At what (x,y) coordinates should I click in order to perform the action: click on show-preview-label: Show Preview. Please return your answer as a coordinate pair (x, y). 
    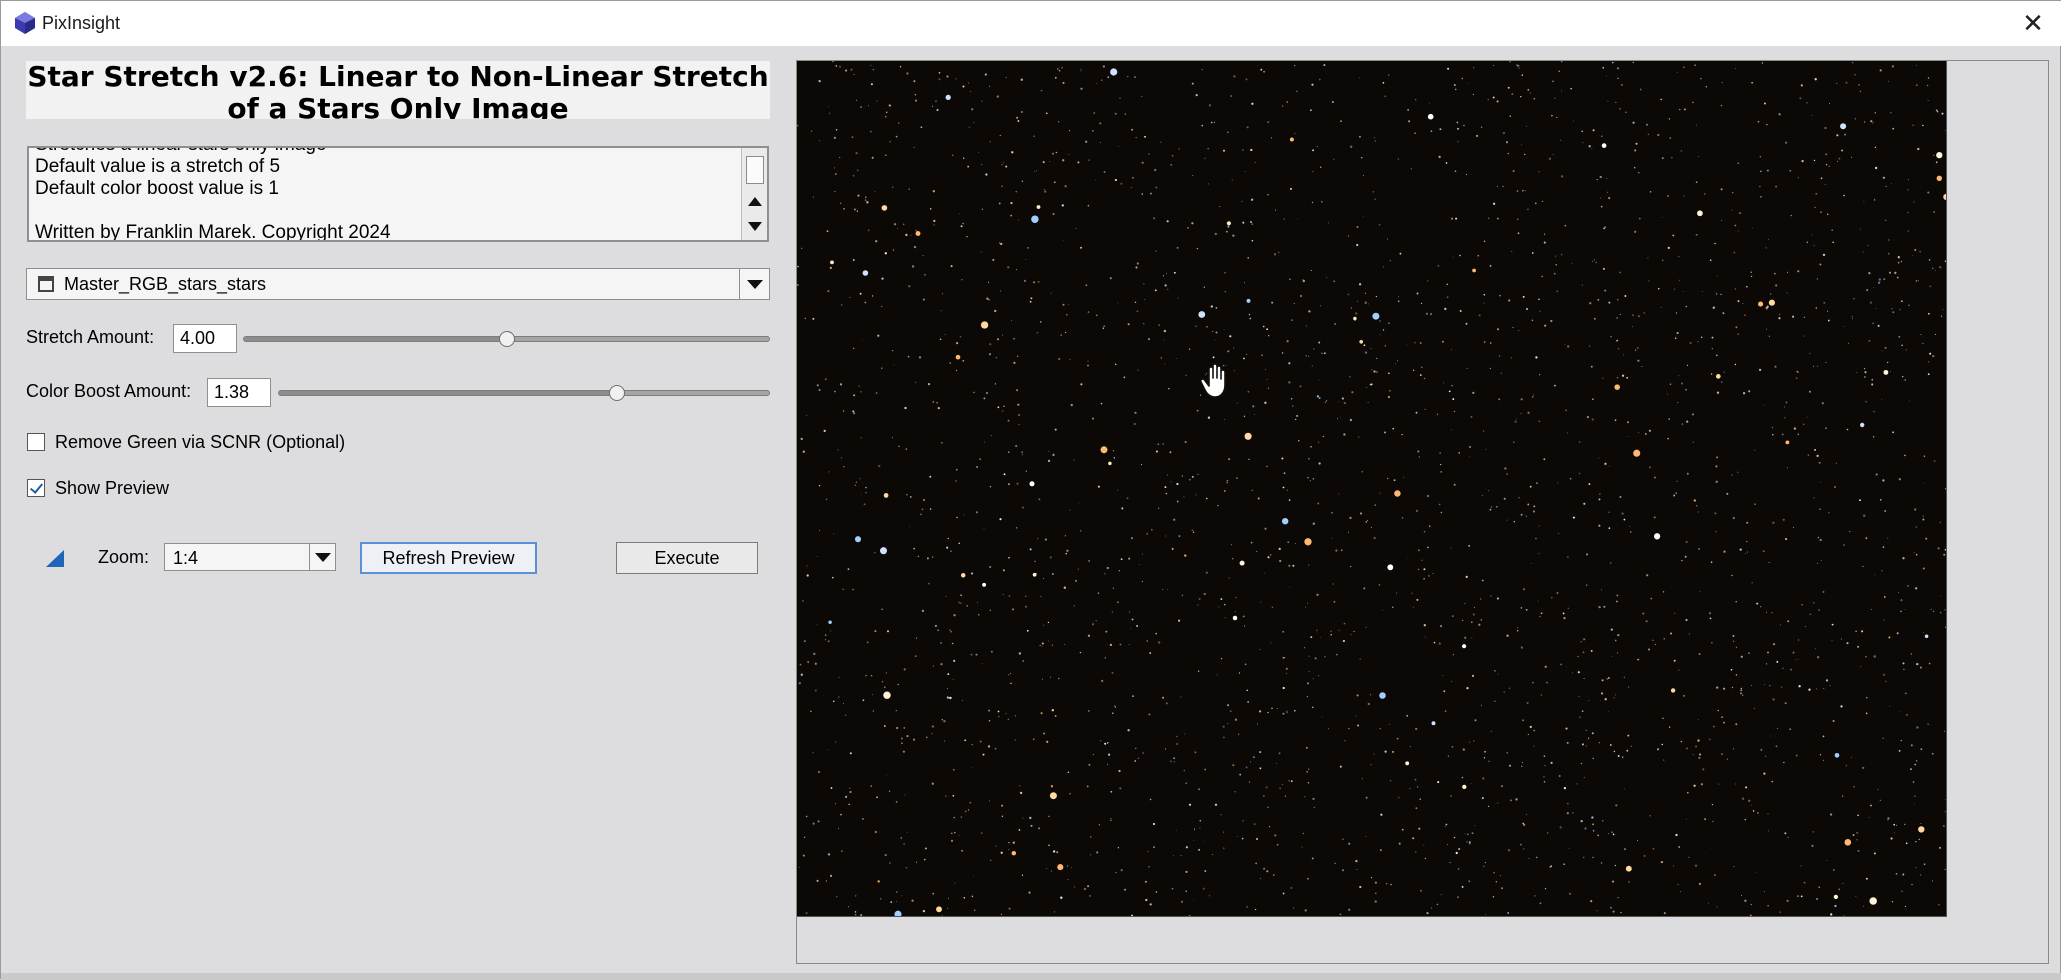
    Looking at the image, I should click on (112, 488).